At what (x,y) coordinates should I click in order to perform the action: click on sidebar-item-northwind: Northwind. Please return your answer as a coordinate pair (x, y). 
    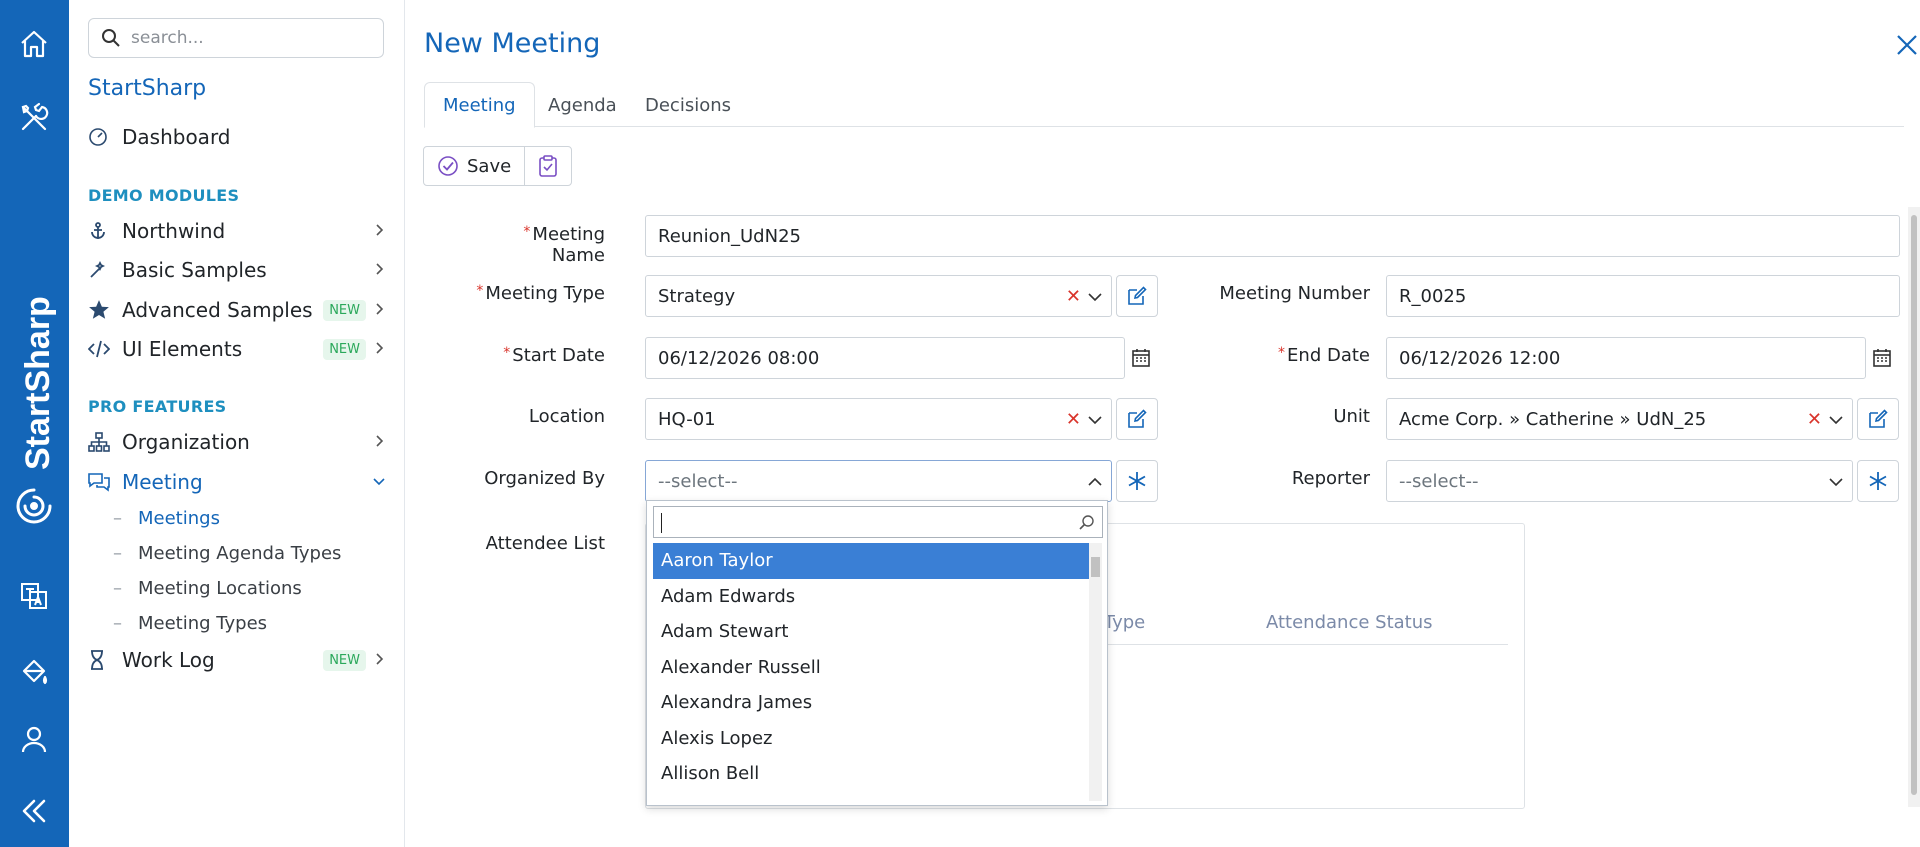
    Looking at the image, I should click on (238, 231).